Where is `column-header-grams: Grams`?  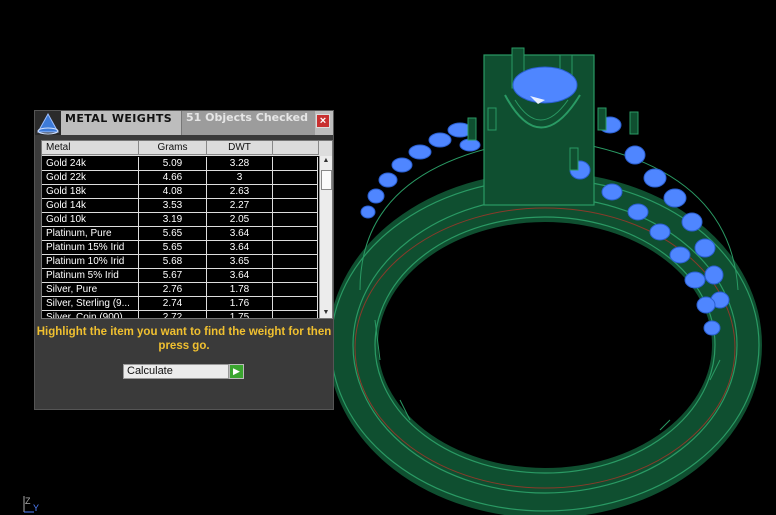 column-header-grams: Grams is located at coordinates (173, 148).